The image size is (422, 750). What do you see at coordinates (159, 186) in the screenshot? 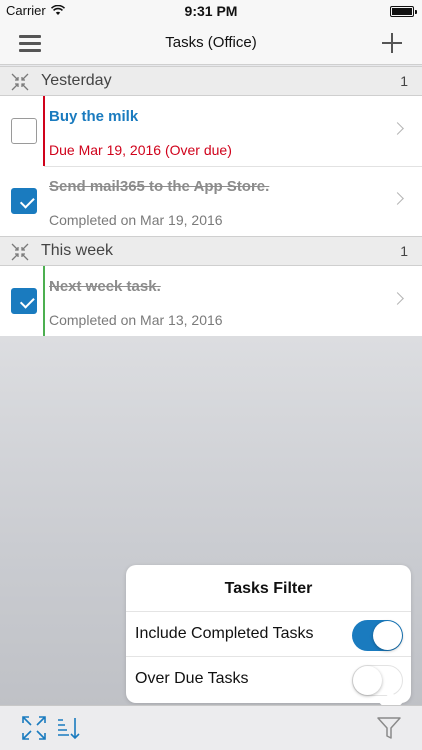
I see `task-title: Send mail365 to the App Store.` at bounding box center [159, 186].